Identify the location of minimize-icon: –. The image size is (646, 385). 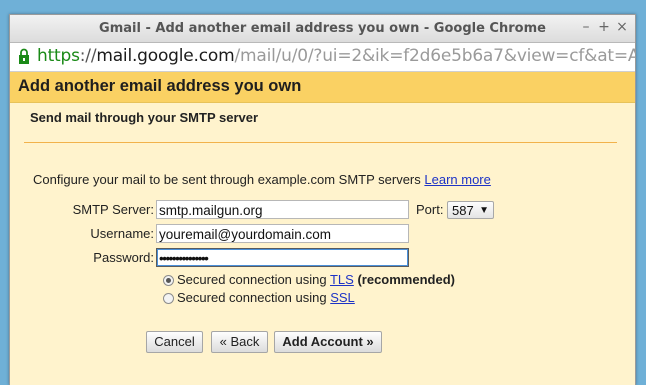
(586, 27).